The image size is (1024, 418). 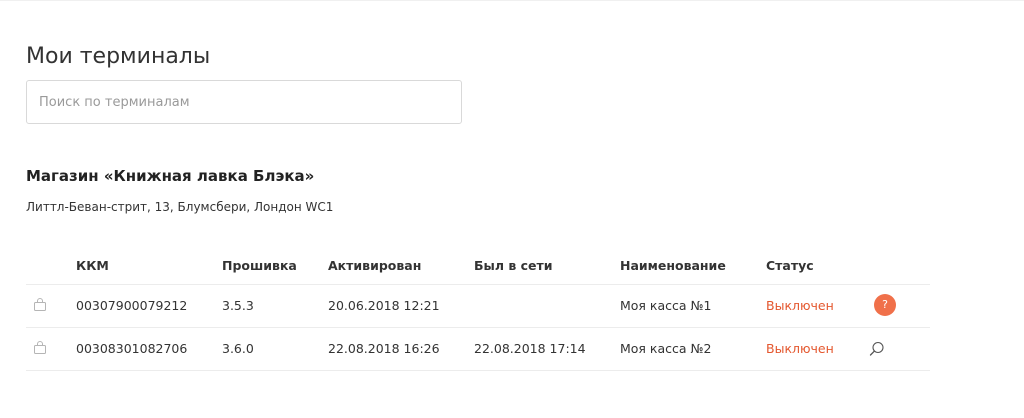 I want to click on cell-firmware: 3.6.0, so click(x=238, y=348).